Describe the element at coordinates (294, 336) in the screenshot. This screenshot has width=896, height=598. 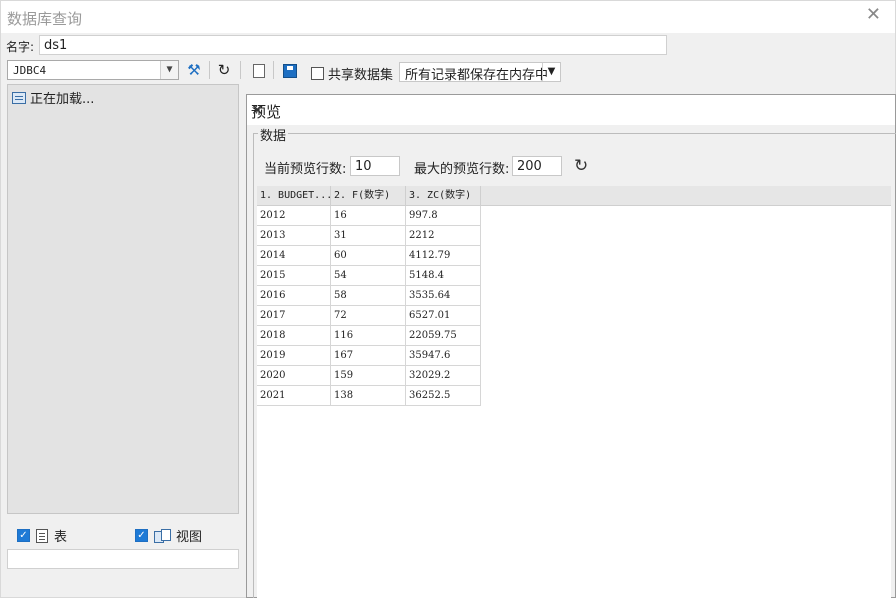
I see `table-cell: 2018` at that location.